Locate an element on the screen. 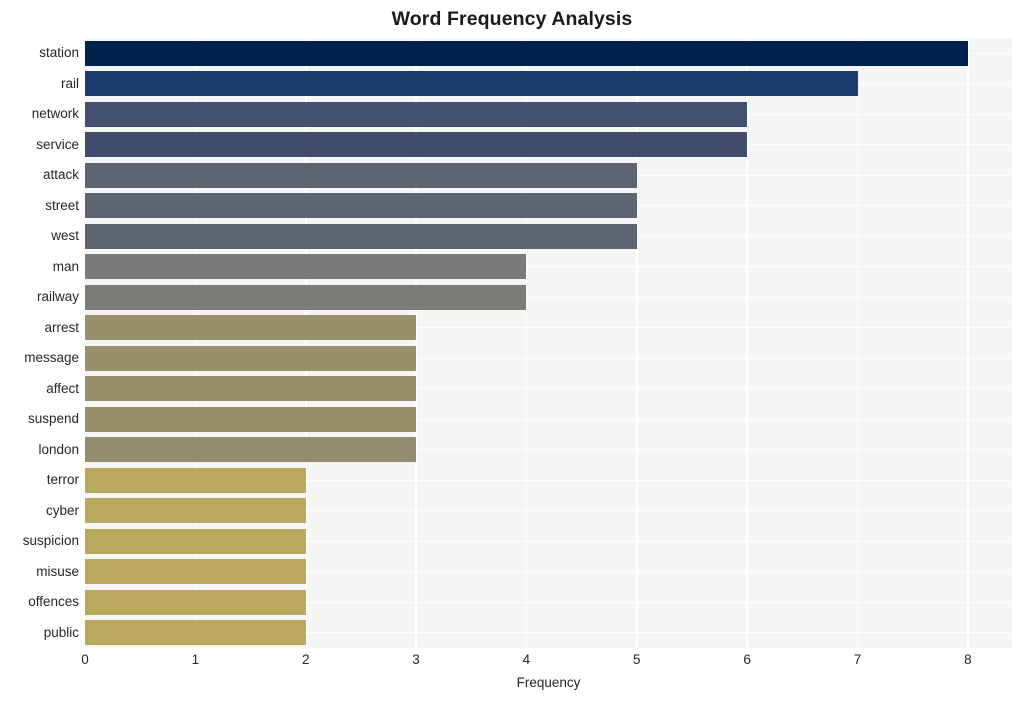 This screenshot has width=1024, height=701. y-tick-label-terror: terror is located at coordinates (62, 480).